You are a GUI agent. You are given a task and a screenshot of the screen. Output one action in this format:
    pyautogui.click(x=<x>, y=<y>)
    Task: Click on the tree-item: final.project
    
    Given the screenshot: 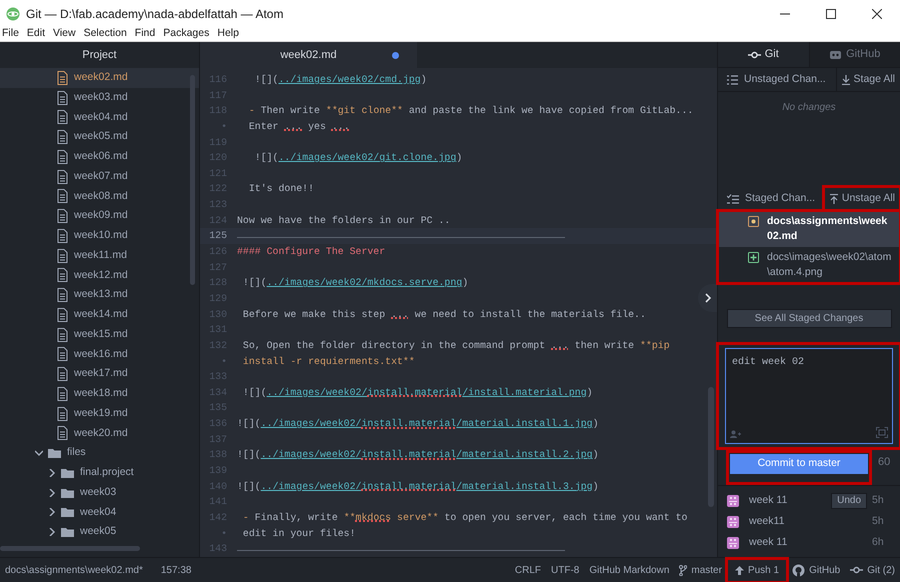 What is the action you would take?
    pyautogui.click(x=99, y=473)
    